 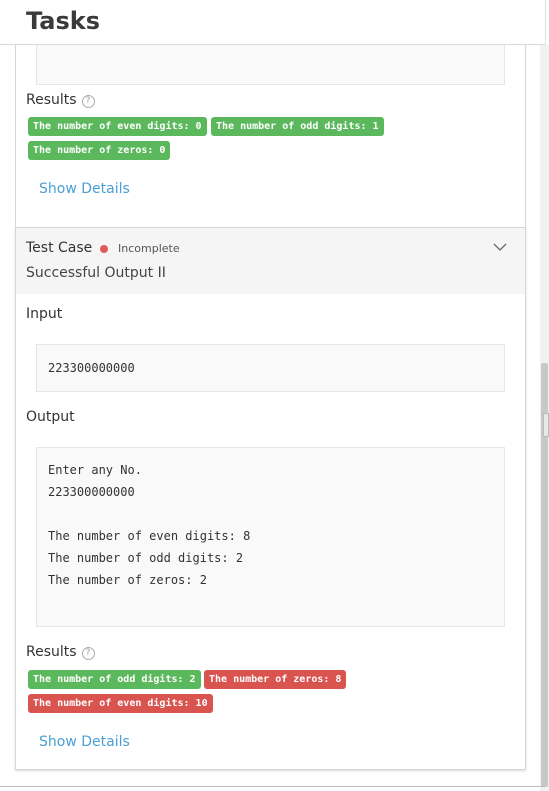 I want to click on result-badge-fail: The number of even digits: 10, so click(x=120, y=703).